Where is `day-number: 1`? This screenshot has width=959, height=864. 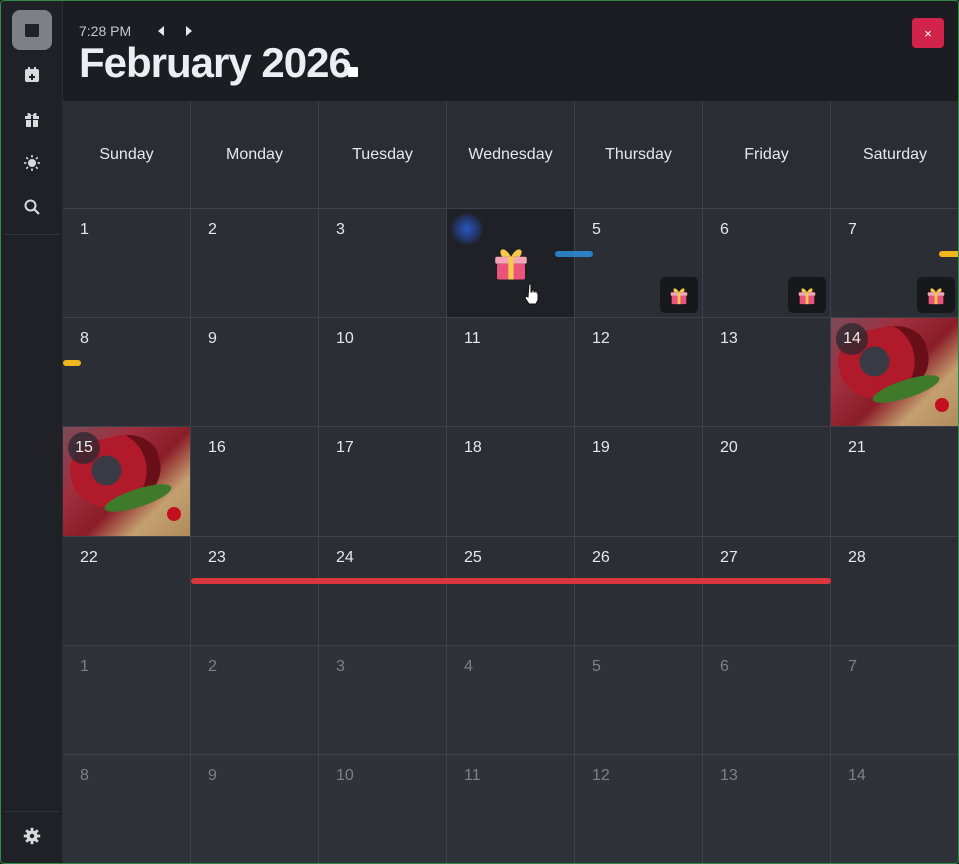 day-number: 1 is located at coordinates (84, 229).